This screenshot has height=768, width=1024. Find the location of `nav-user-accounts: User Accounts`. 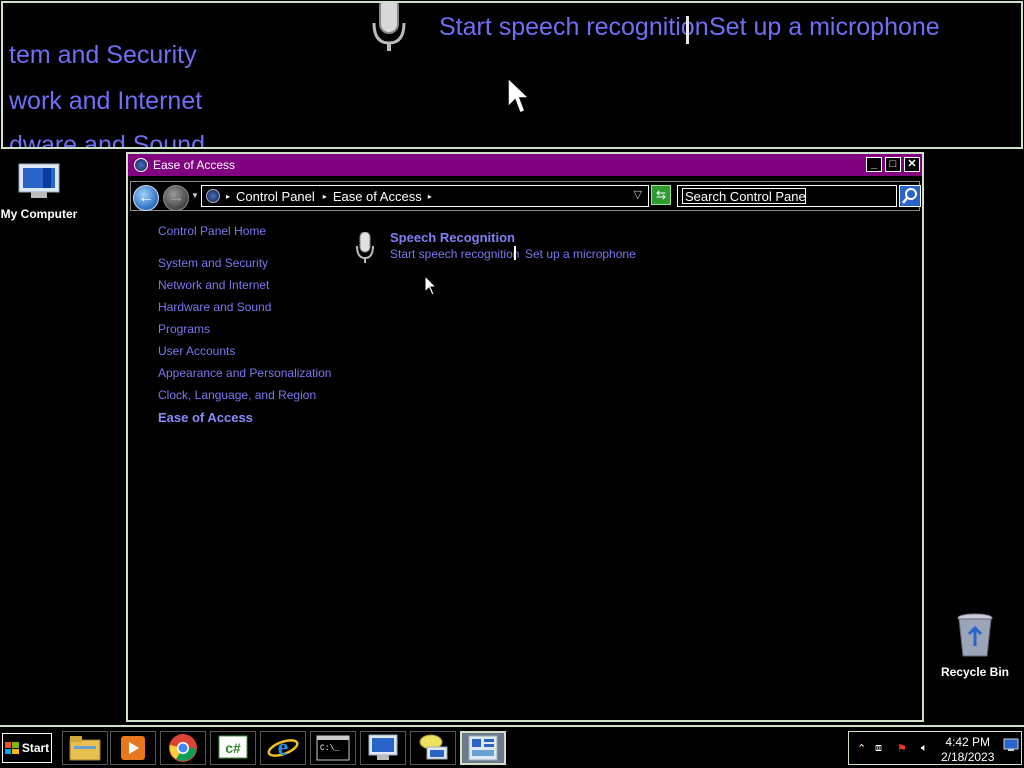

nav-user-accounts: User Accounts is located at coordinates (244, 351).